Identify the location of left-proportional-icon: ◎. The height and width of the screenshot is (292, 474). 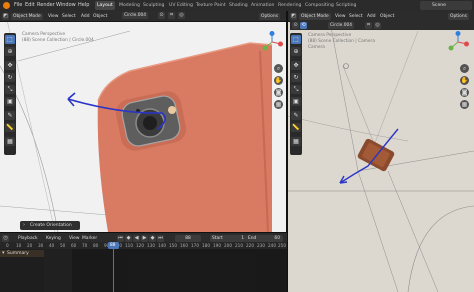
(181, 15).